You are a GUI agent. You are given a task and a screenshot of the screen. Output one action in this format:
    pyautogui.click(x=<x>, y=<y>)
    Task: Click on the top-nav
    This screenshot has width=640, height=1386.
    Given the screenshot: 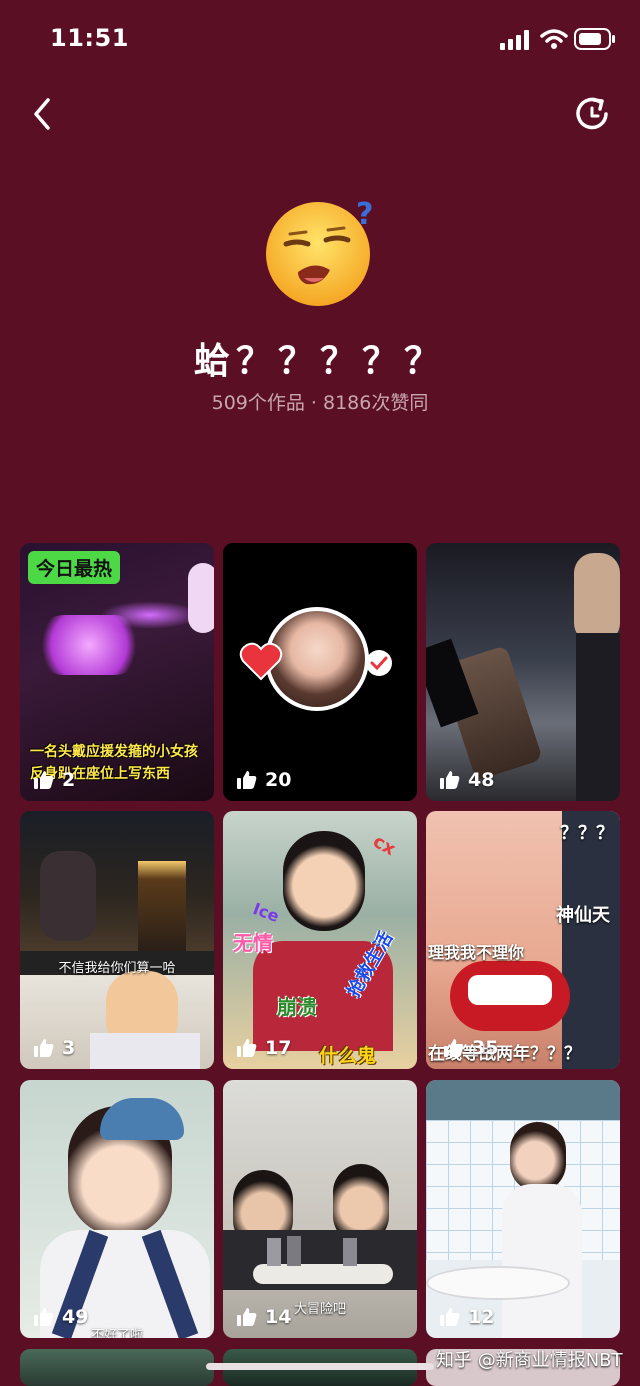 What is the action you would take?
    pyautogui.click(x=320, y=115)
    